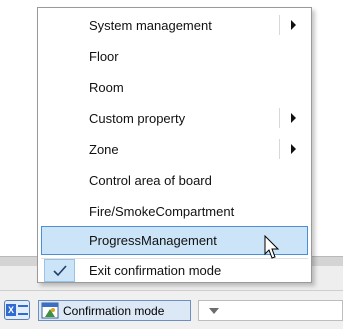 The image size is (343, 329). I want to click on menu-item-exit-confirmation-mode: Exit confirmation mode, so click(174, 271).